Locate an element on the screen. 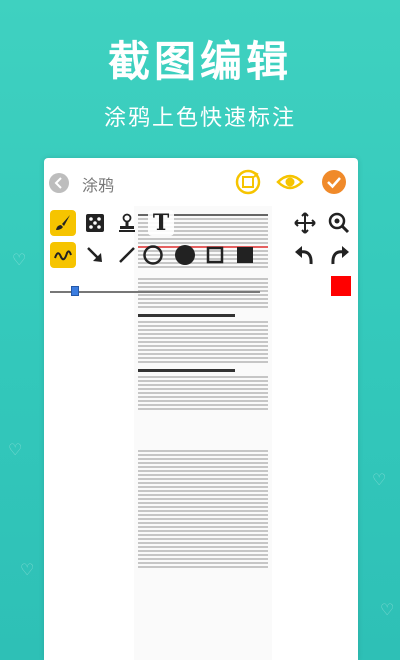 The height and width of the screenshot is (660, 400). brush-tool-button is located at coordinates (63, 223).